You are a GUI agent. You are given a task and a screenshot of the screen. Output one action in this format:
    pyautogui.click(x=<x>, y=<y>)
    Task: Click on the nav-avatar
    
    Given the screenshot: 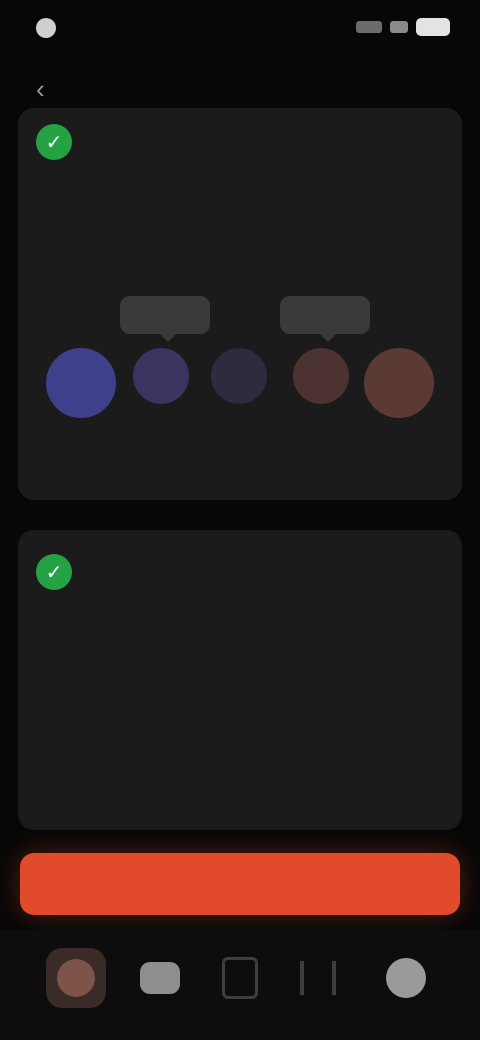 What is the action you would take?
    pyautogui.click(x=76, y=978)
    